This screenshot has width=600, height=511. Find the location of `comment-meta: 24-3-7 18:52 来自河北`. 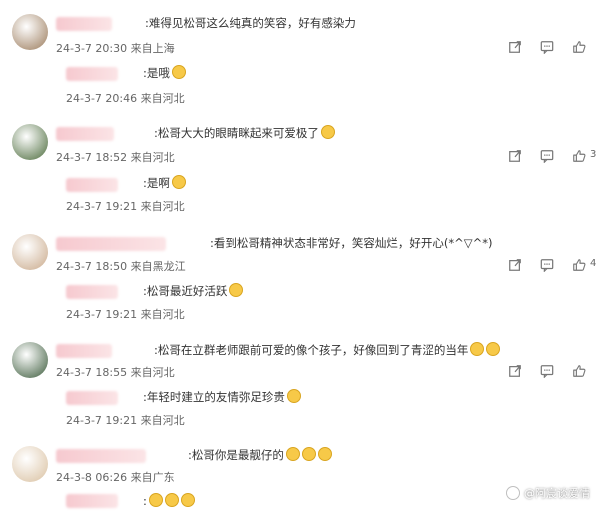

comment-meta: 24-3-7 18:52 来自河北 is located at coordinates (115, 157).